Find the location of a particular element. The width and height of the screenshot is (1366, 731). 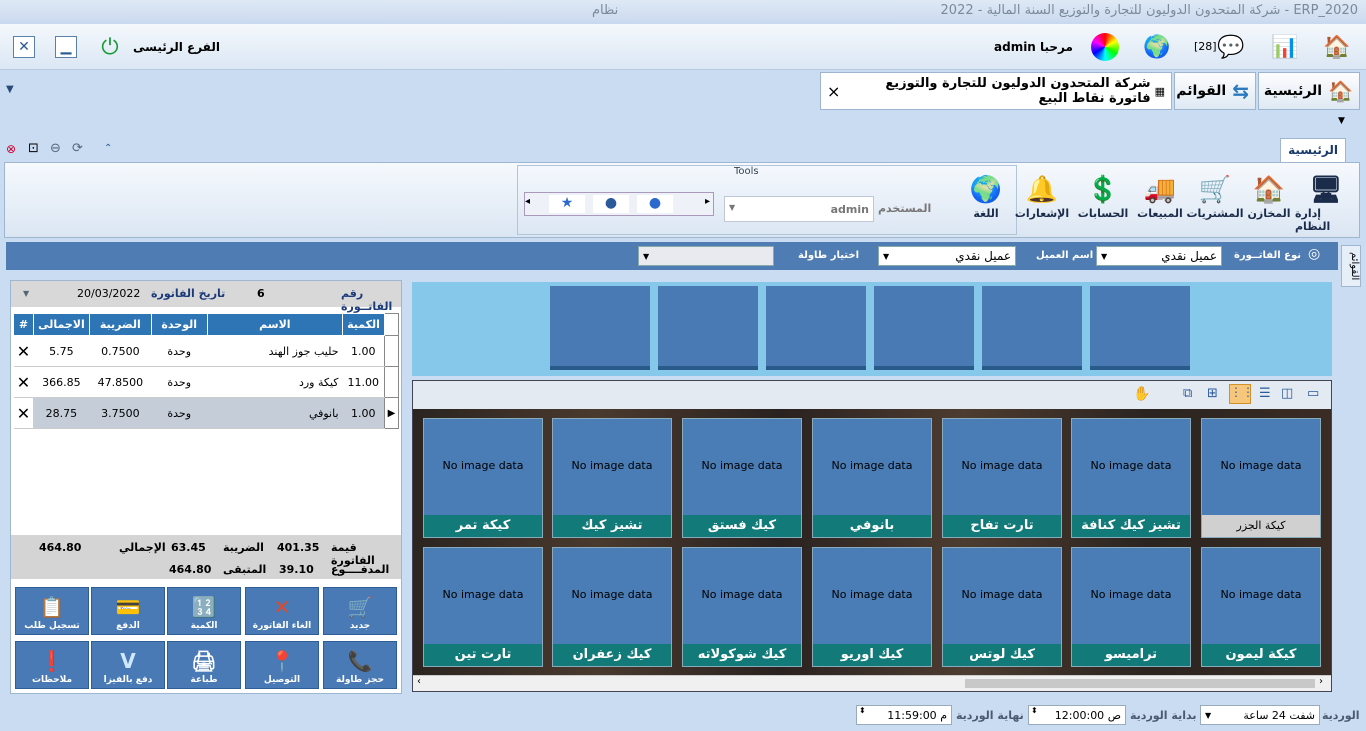

visa-pay-button: V دفع بالفيزا is located at coordinates (128, 665).